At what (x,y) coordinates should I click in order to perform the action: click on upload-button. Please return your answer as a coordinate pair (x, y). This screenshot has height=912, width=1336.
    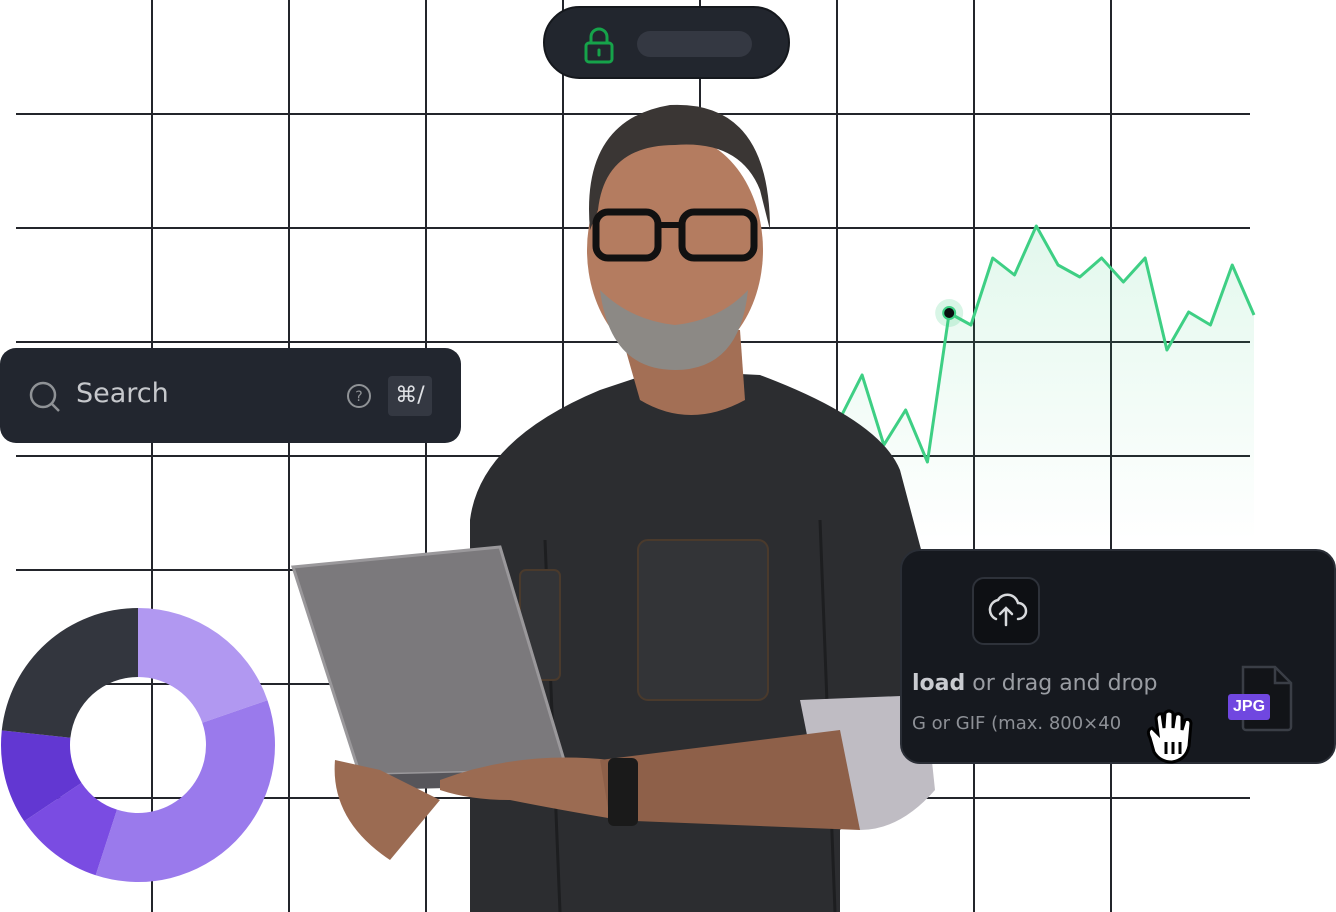
    Looking at the image, I should click on (1006, 611).